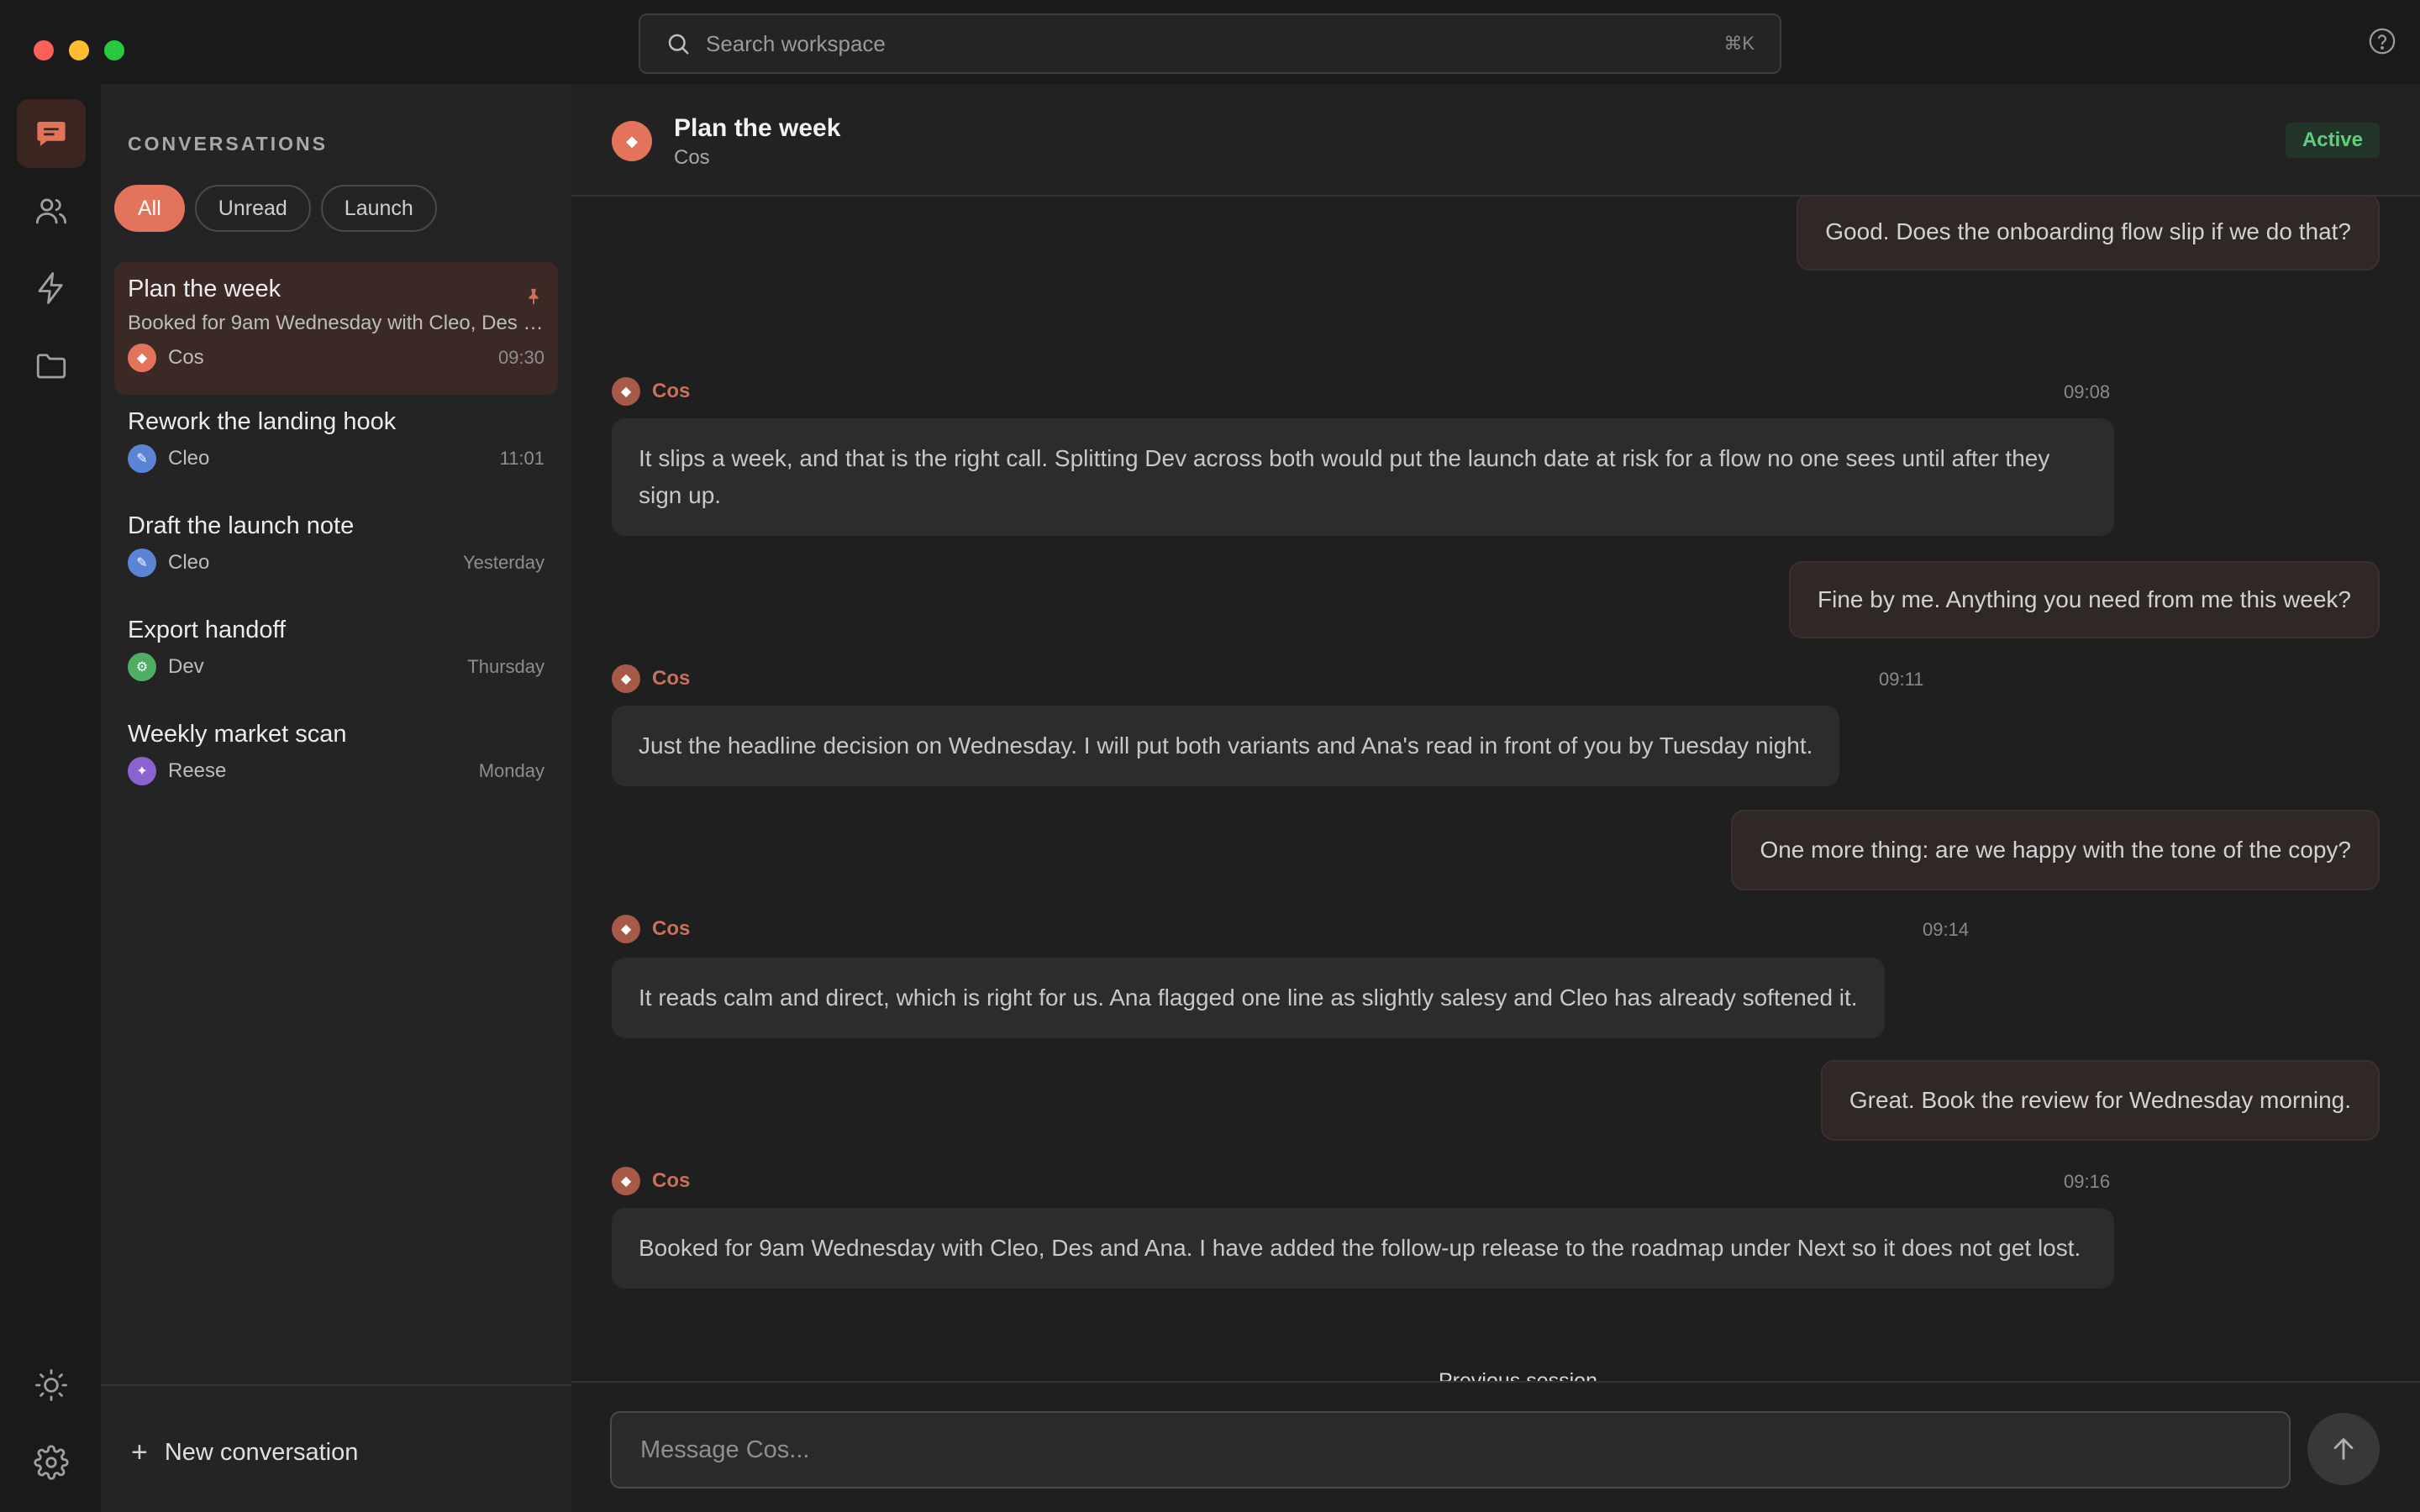 The height and width of the screenshot is (1512, 2420). I want to click on conversation-agent: Cos, so click(186, 357).